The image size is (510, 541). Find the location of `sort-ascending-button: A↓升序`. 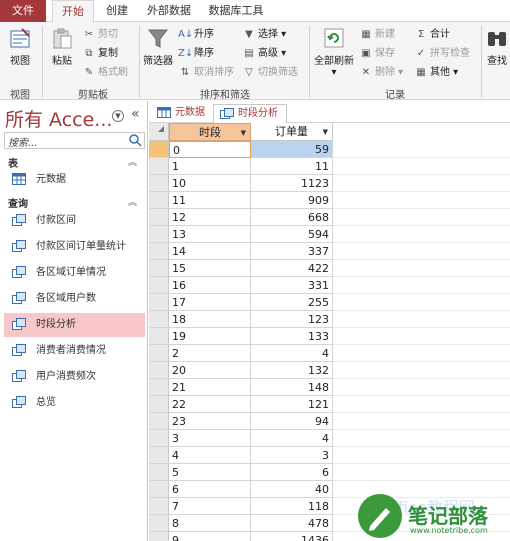

sort-ascending-button: A↓升序 is located at coordinates (196, 35).